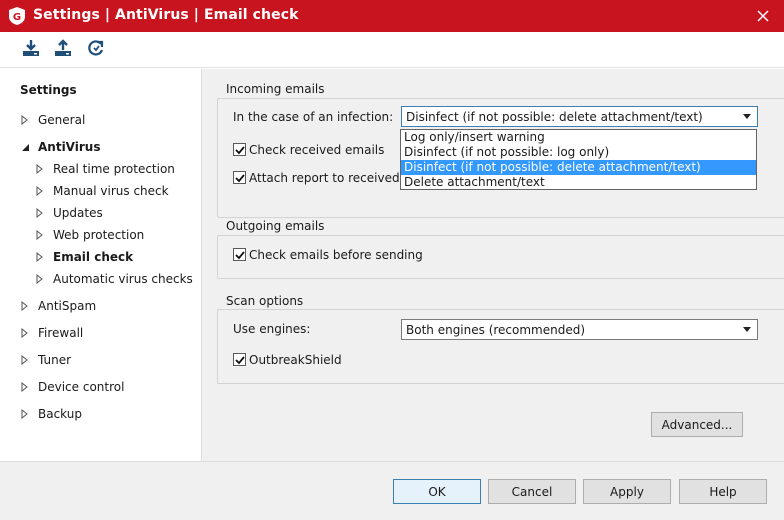 This screenshot has width=784, height=520. I want to click on check-received-checkbox, so click(239, 149).